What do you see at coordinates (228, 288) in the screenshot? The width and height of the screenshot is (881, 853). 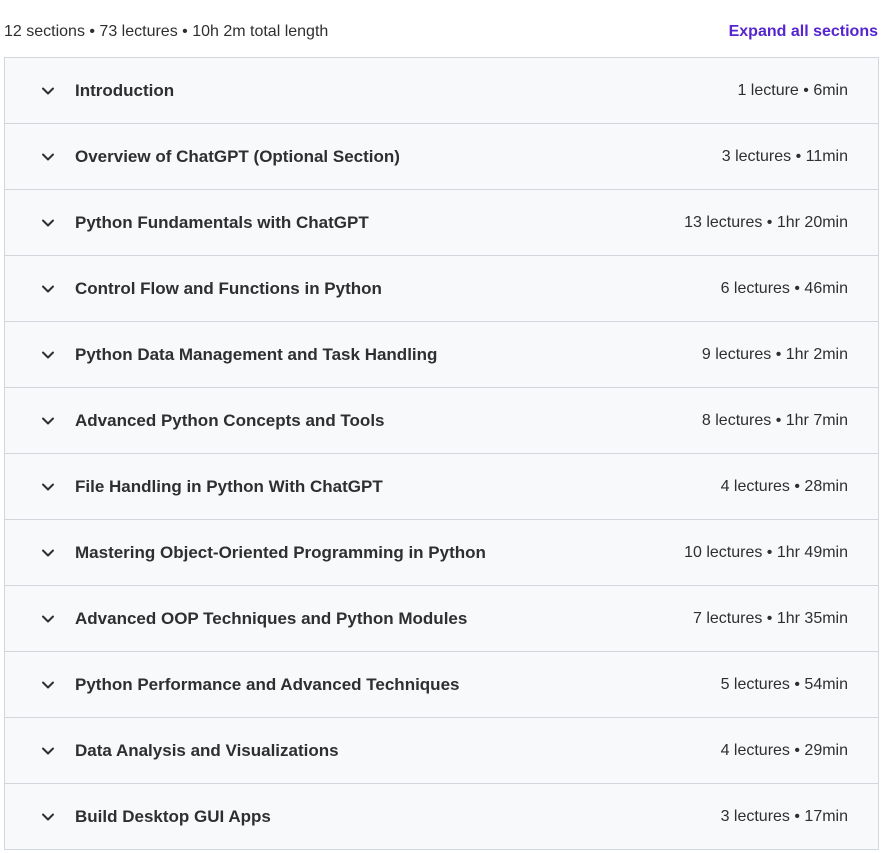 I see `section-title: Control Flow and Functions in Python` at bounding box center [228, 288].